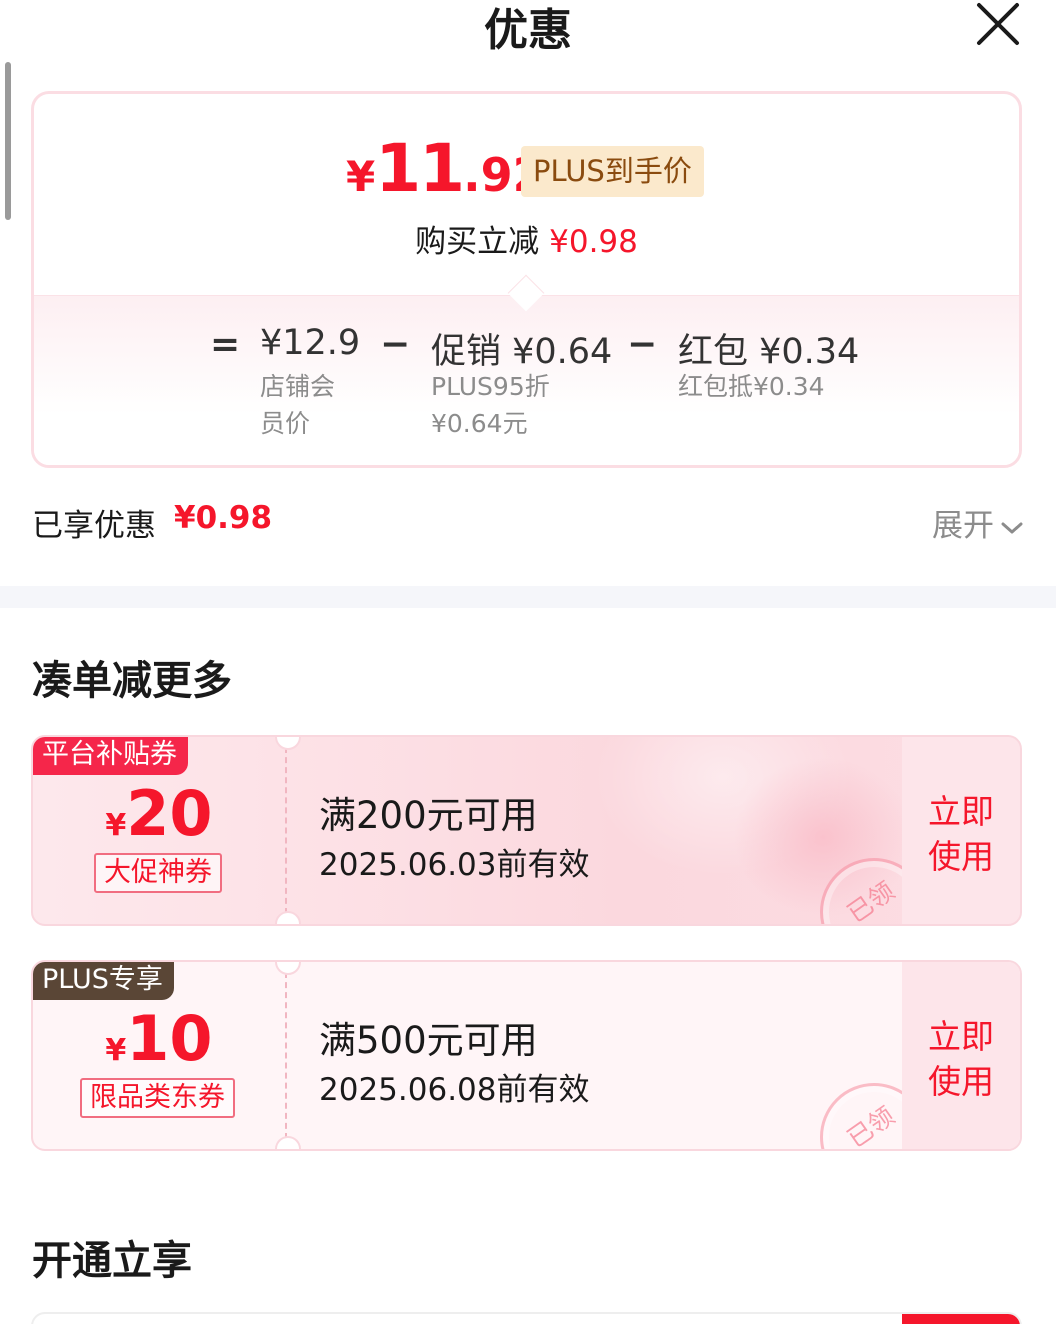  What do you see at coordinates (112, 1261) in the screenshot?
I see `section-title-open: 开通立享` at bounding box center [112, 1261].